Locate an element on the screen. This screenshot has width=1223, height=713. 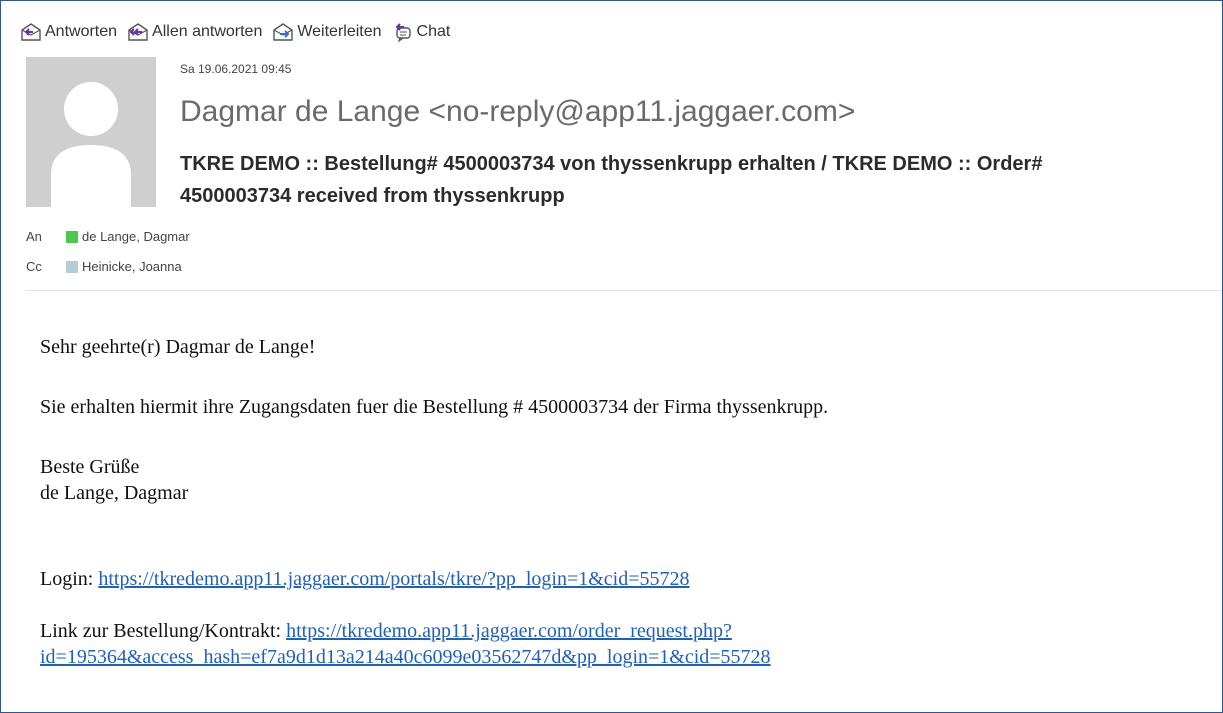
forward-button: Weiterleiten is located at coordinates (327, 32).